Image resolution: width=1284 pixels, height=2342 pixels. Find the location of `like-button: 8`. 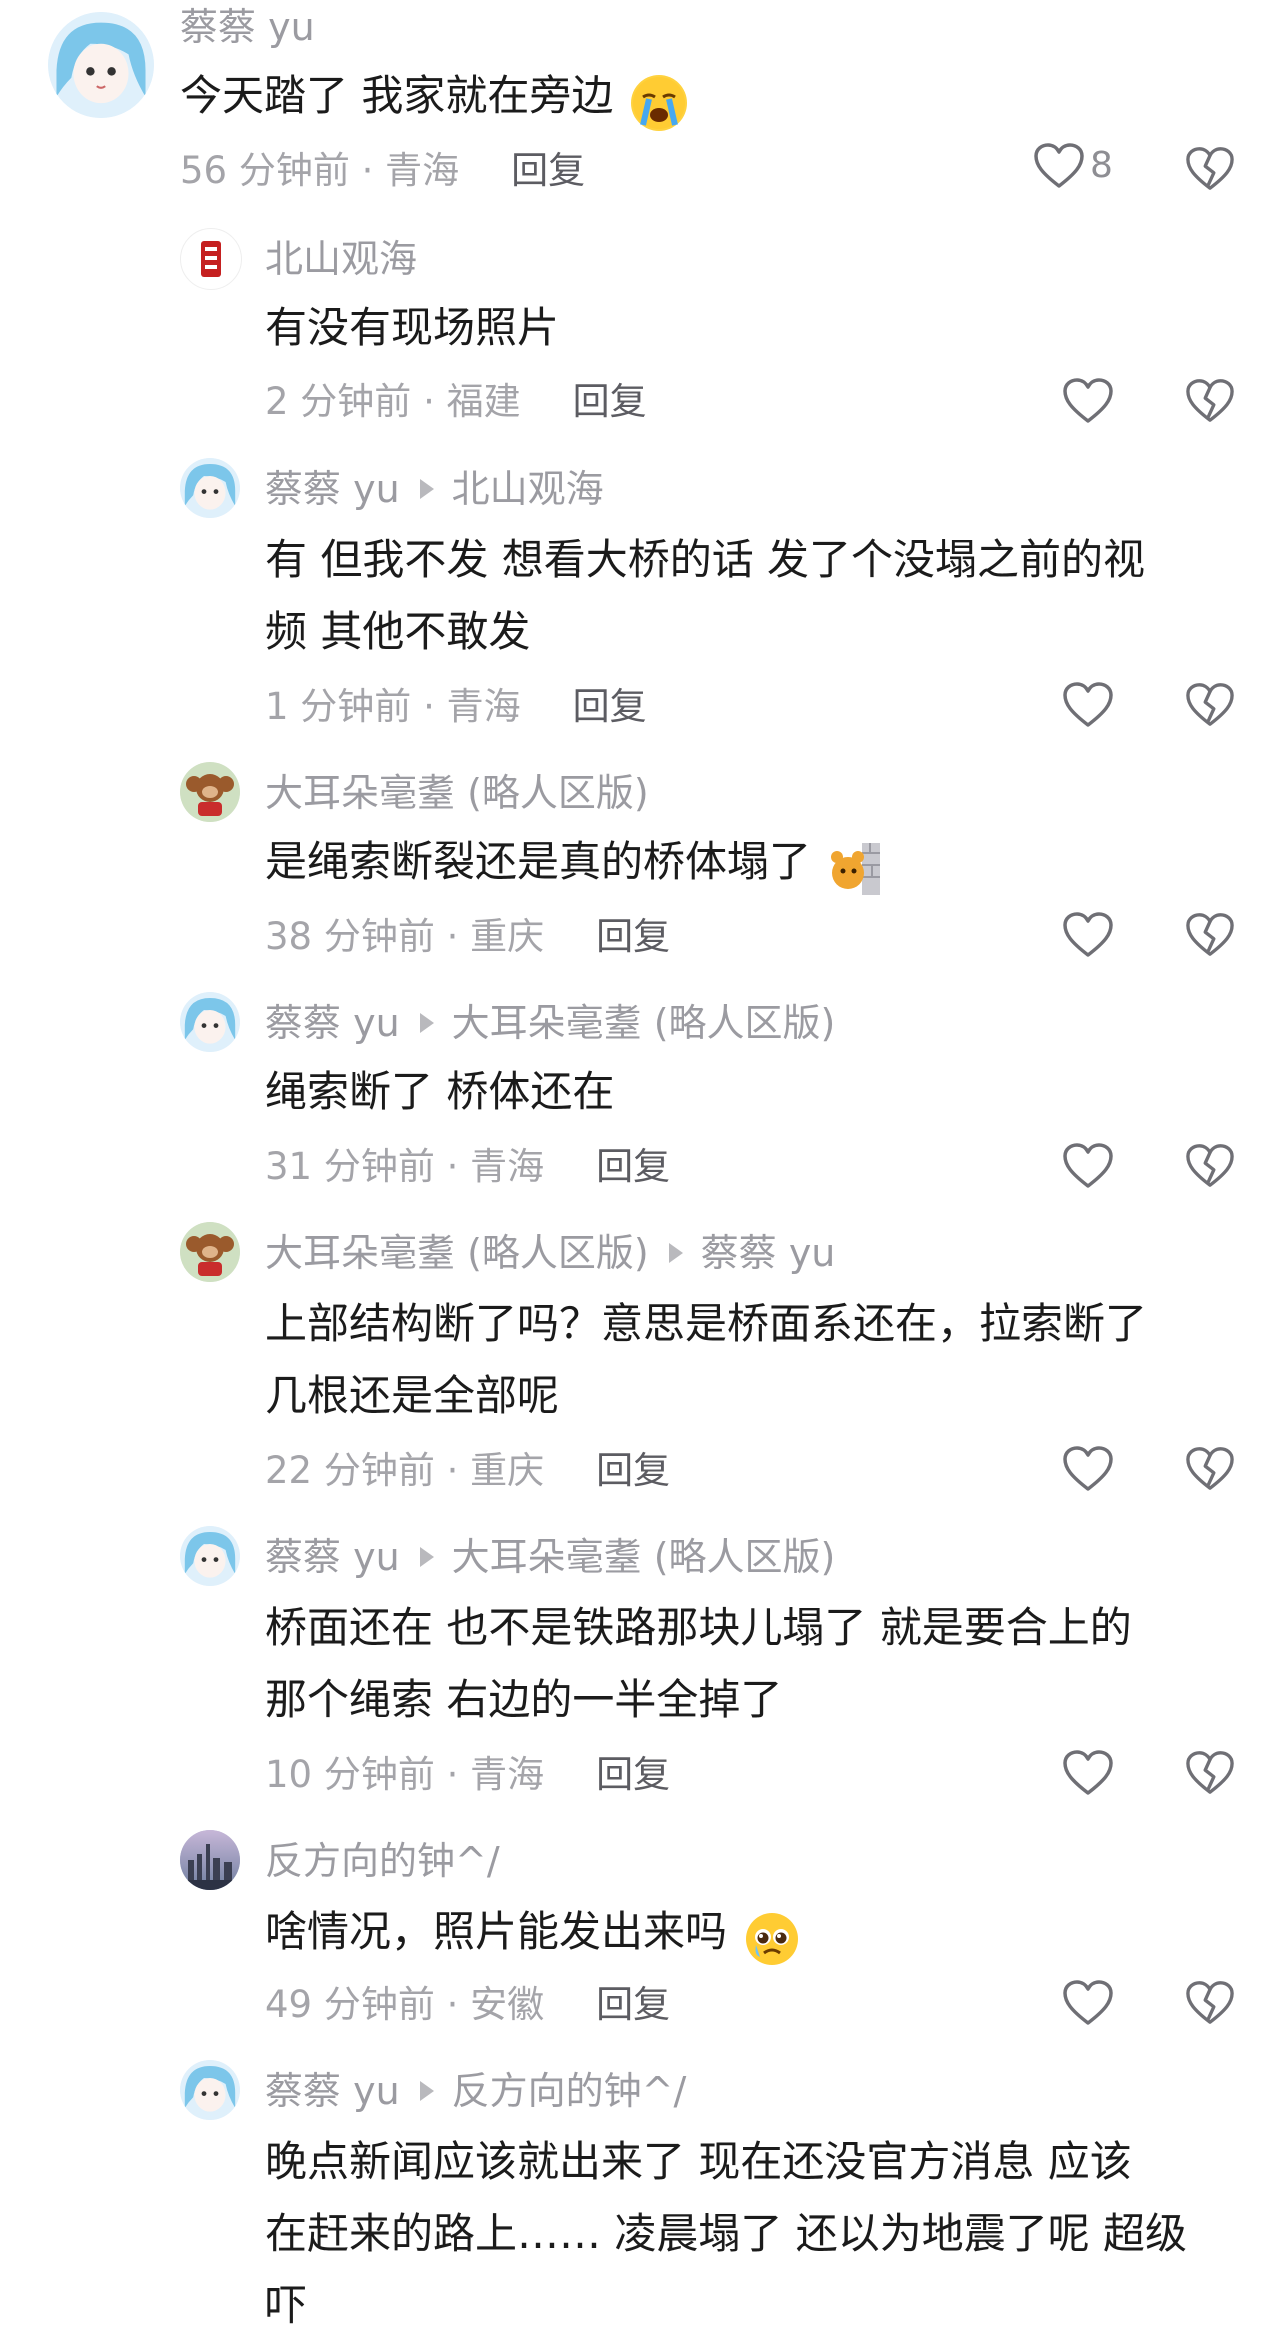

like-button: 8 is located at coordinates (1073, 166).